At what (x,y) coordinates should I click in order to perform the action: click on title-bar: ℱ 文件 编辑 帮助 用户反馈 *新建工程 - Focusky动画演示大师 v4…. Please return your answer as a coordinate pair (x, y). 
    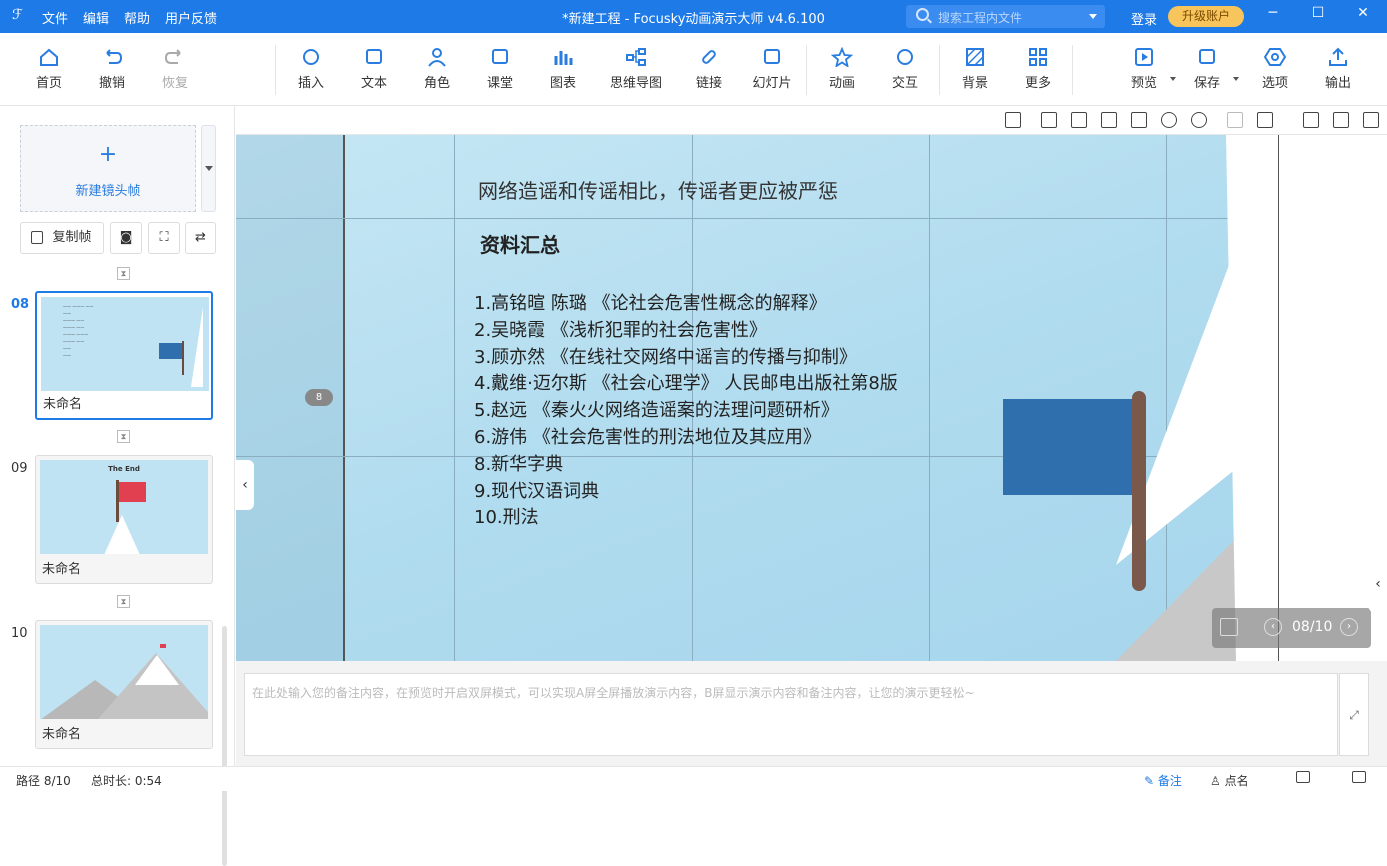
    Looking at the image, I should click on (693, 16).